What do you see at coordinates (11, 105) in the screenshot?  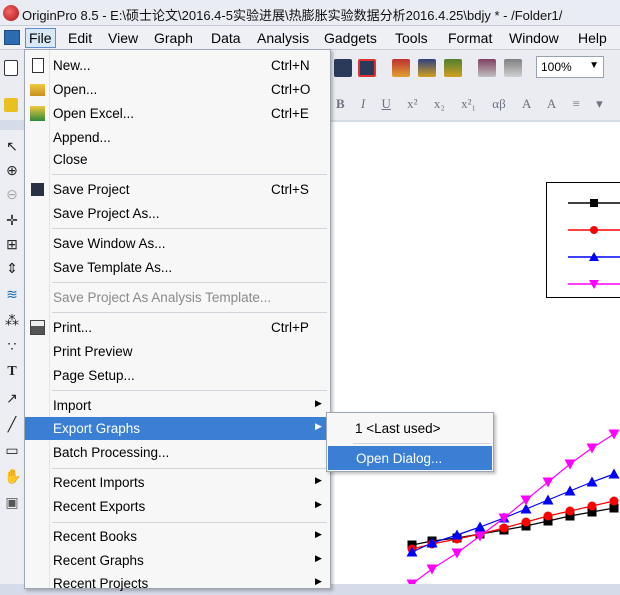 I see `open-toolbar-icon` at bounding box center [11, 105].